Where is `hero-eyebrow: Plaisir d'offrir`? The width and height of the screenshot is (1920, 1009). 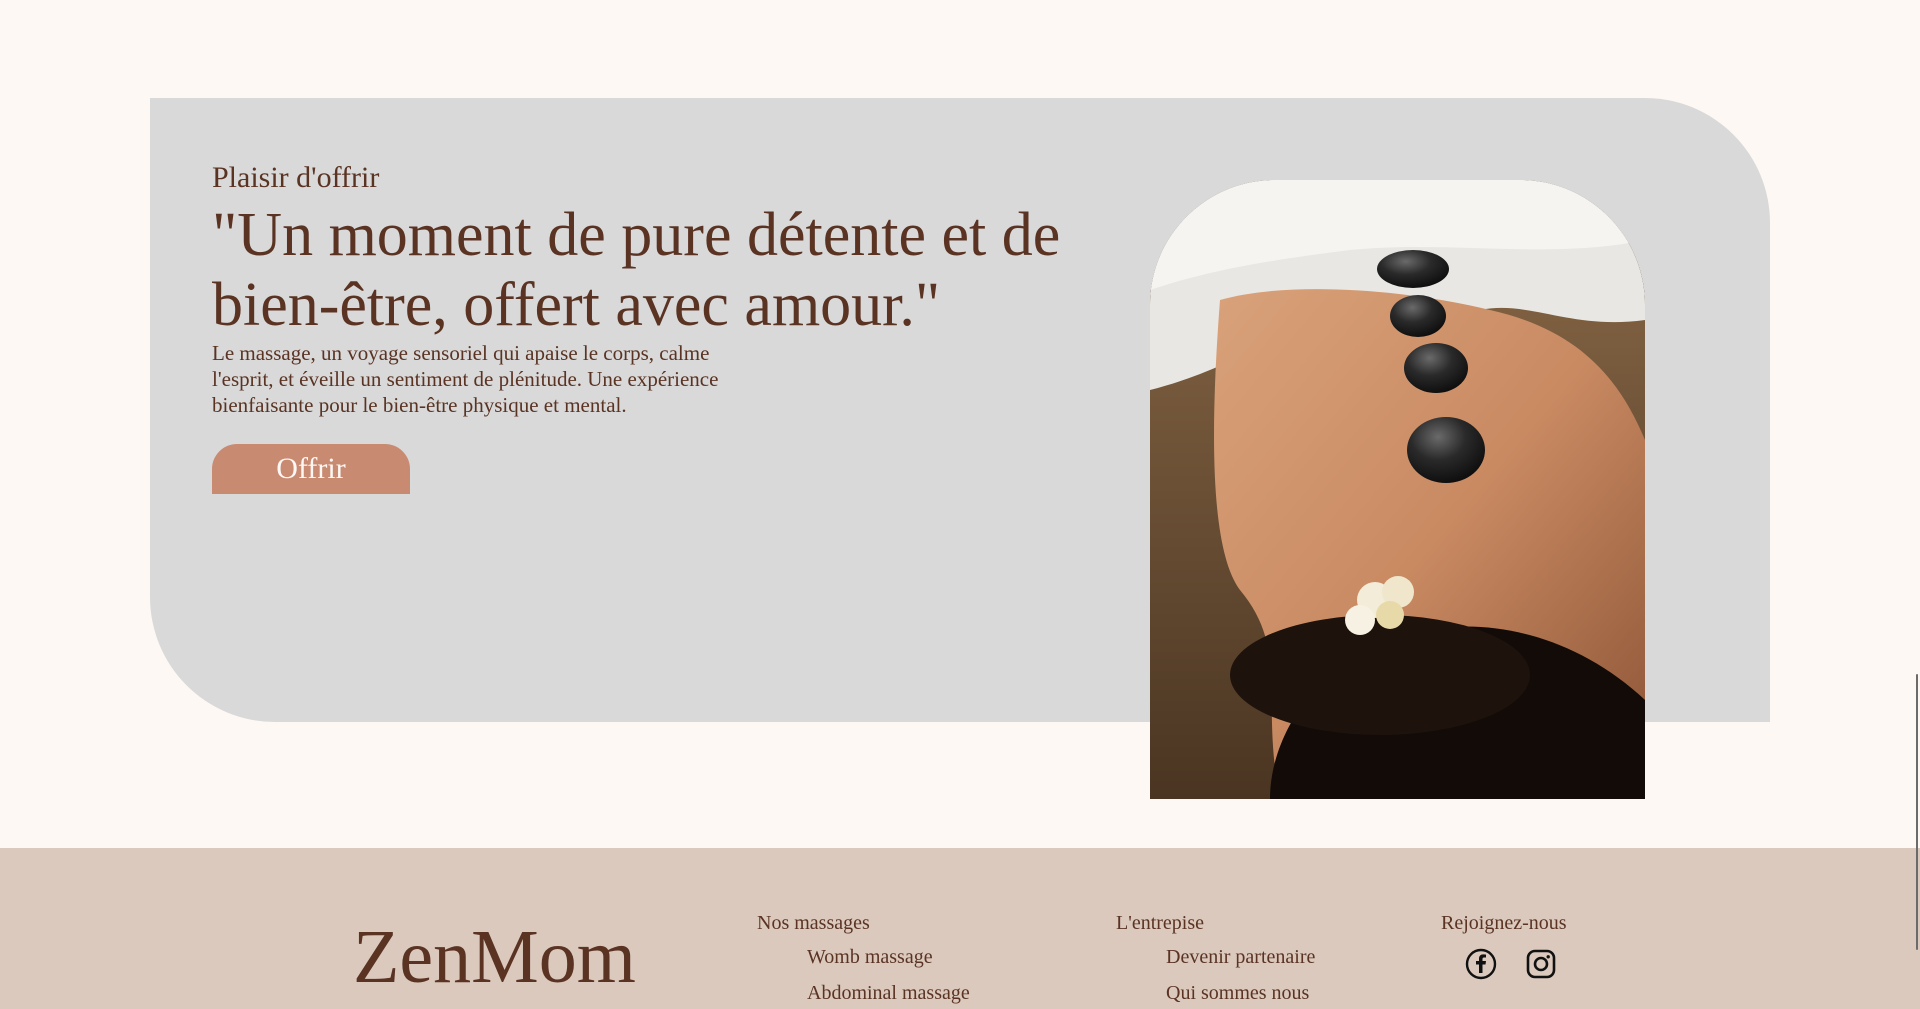
hero-eyebrow: Plaisir d'offrir is located at coordinates (296, 177).